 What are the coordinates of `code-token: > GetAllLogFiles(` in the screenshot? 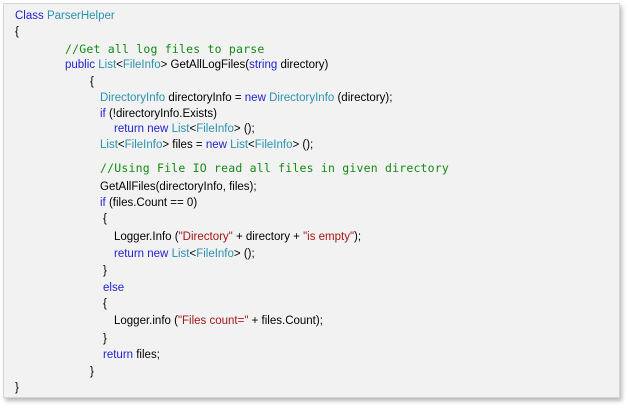 It's located at (205, 65).